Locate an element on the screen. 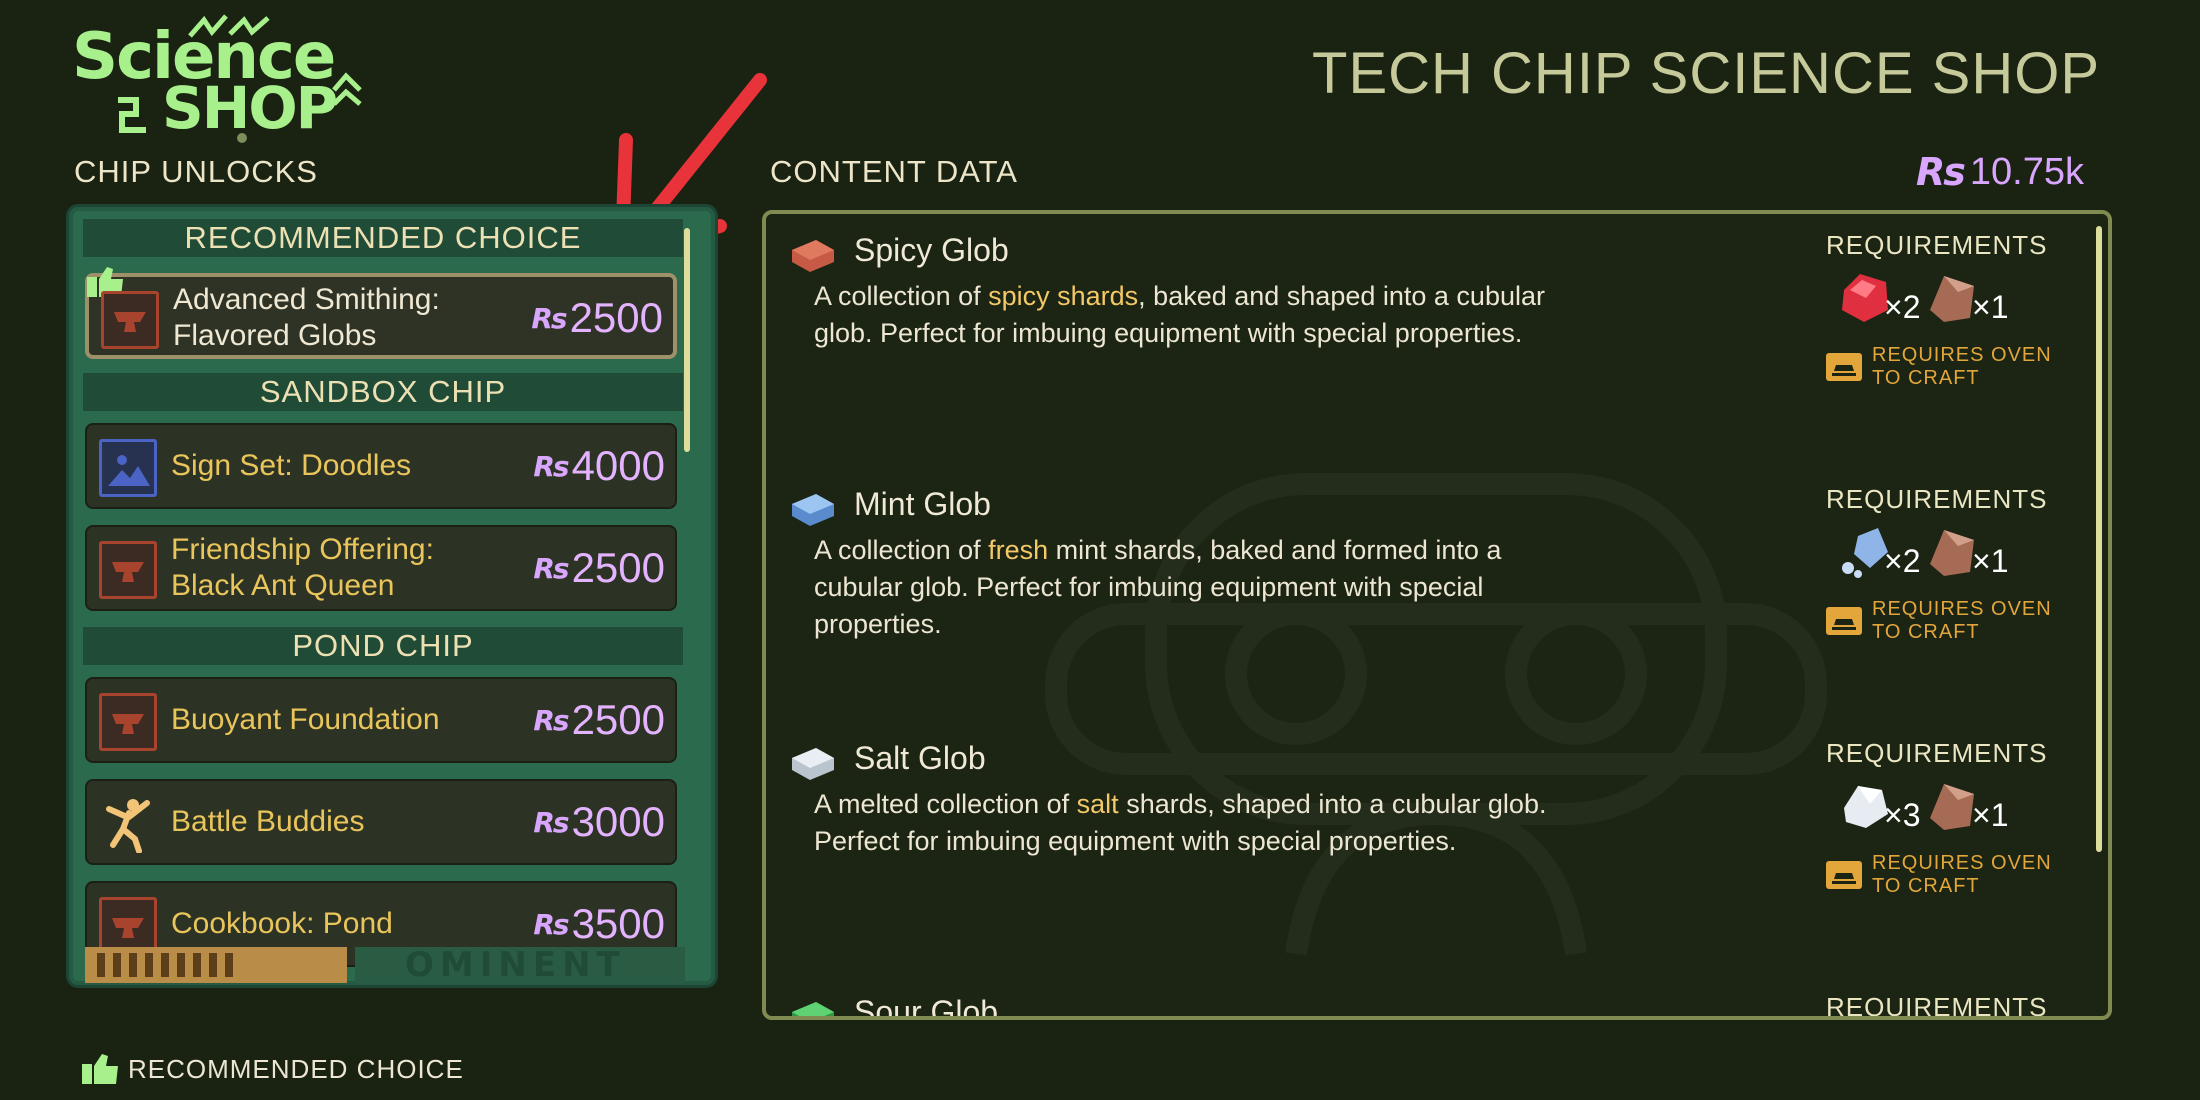 This screenshot has width=2200, height=1100. item-name: Spicy Glob is located at coordinates (931, 250).